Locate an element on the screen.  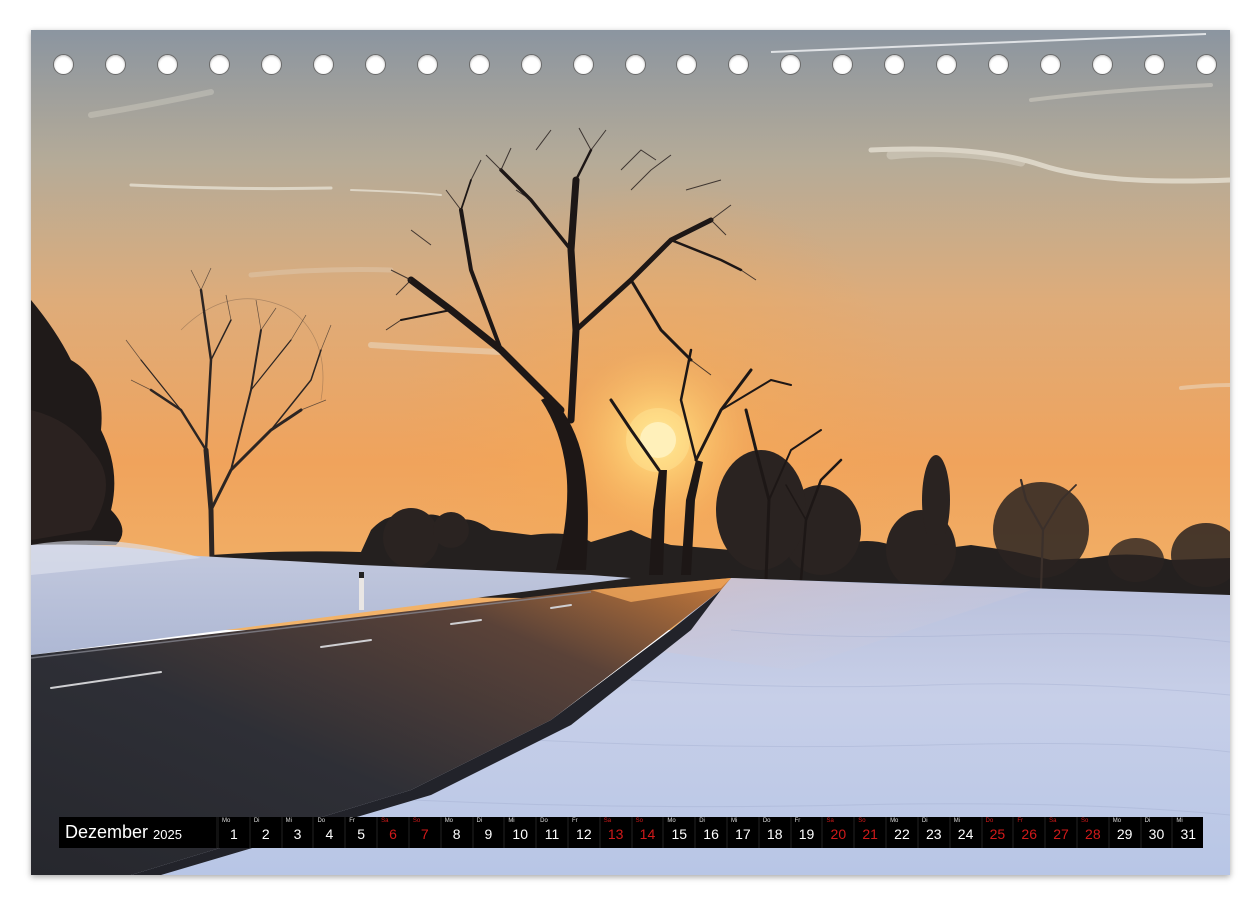
day-cell: So 28 is located at coordinates (1092, 832).